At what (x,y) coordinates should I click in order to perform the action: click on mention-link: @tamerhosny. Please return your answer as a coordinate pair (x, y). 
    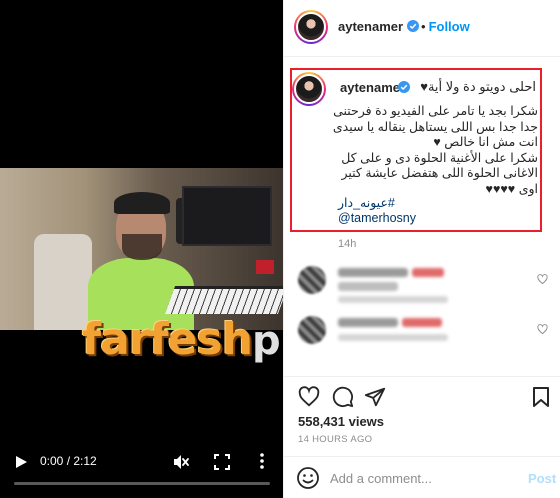
    Looking at the image, I should click on (377, 218).